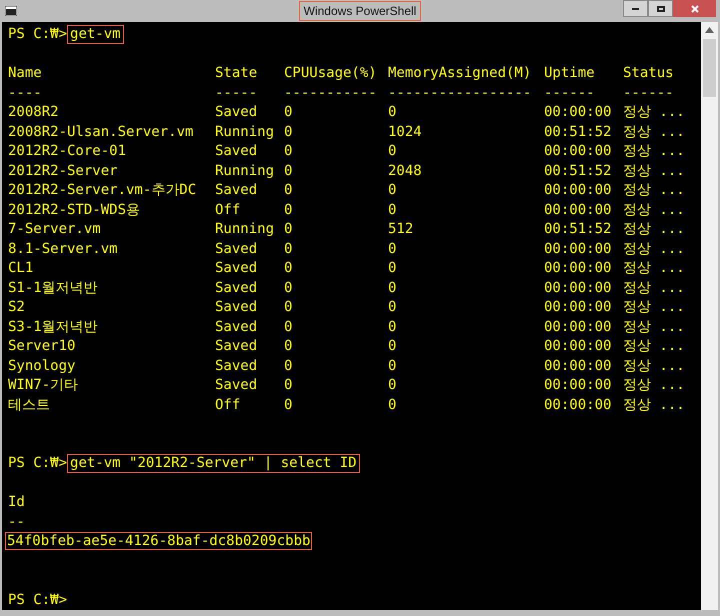 This screenshot has height=616, width=720. What do you see at coordinates (16, 307) in the screenshot?
I see `table-cell: S2` at bounding box center [16, 307].